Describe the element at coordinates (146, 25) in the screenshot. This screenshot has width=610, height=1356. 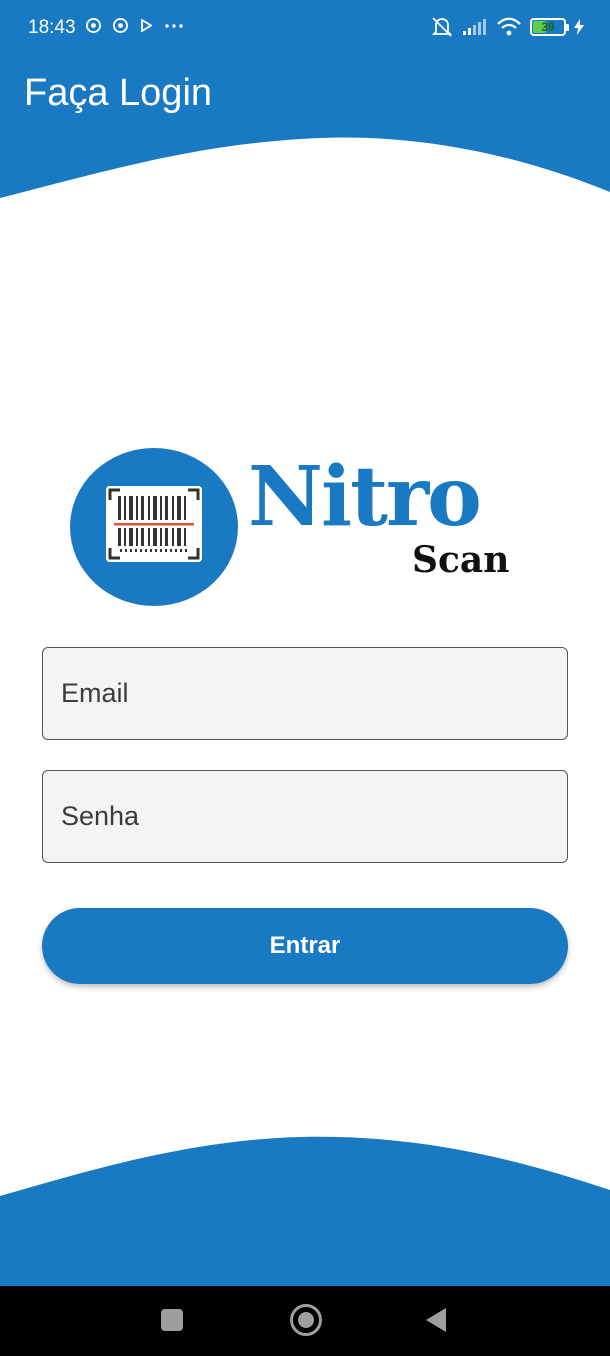
I see `play-icon` at that location.